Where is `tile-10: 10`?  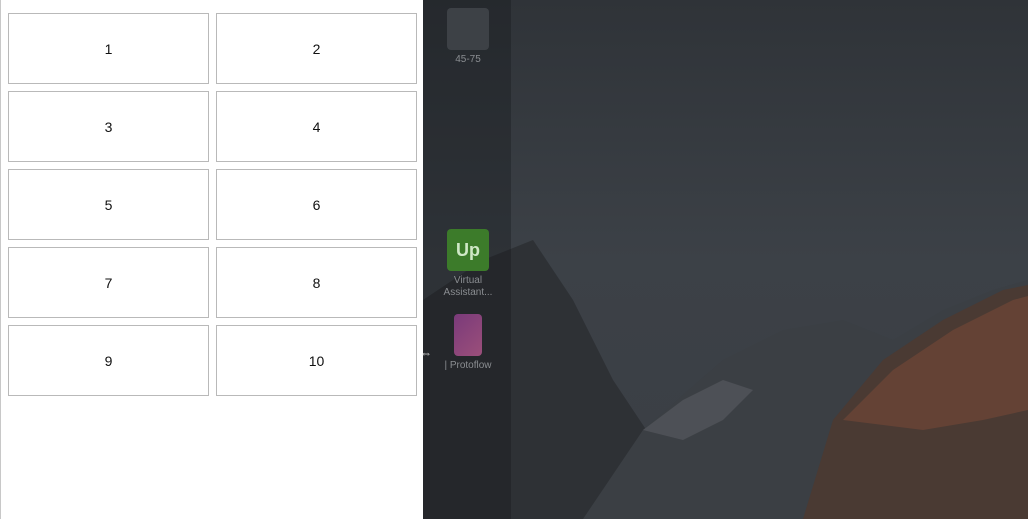
tile-10: 10 is located at coordinates (316, 360).